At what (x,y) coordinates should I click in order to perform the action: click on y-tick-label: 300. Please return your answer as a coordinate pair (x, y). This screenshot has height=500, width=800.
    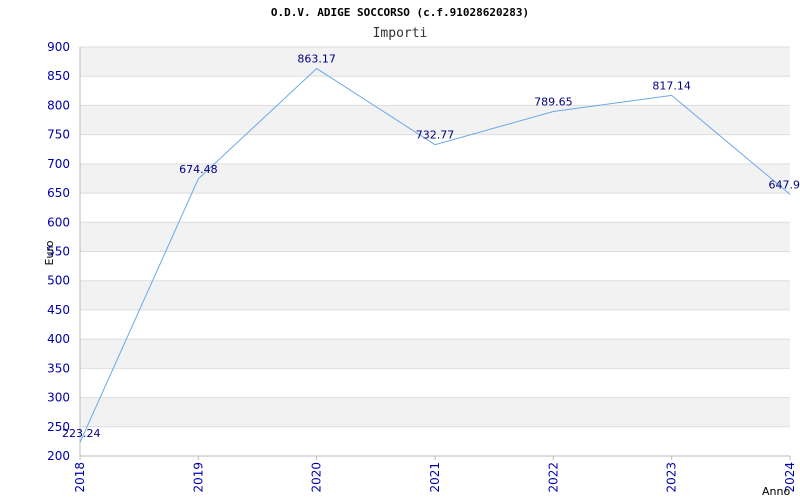
    Looking at the image, I should click on (58, 398).